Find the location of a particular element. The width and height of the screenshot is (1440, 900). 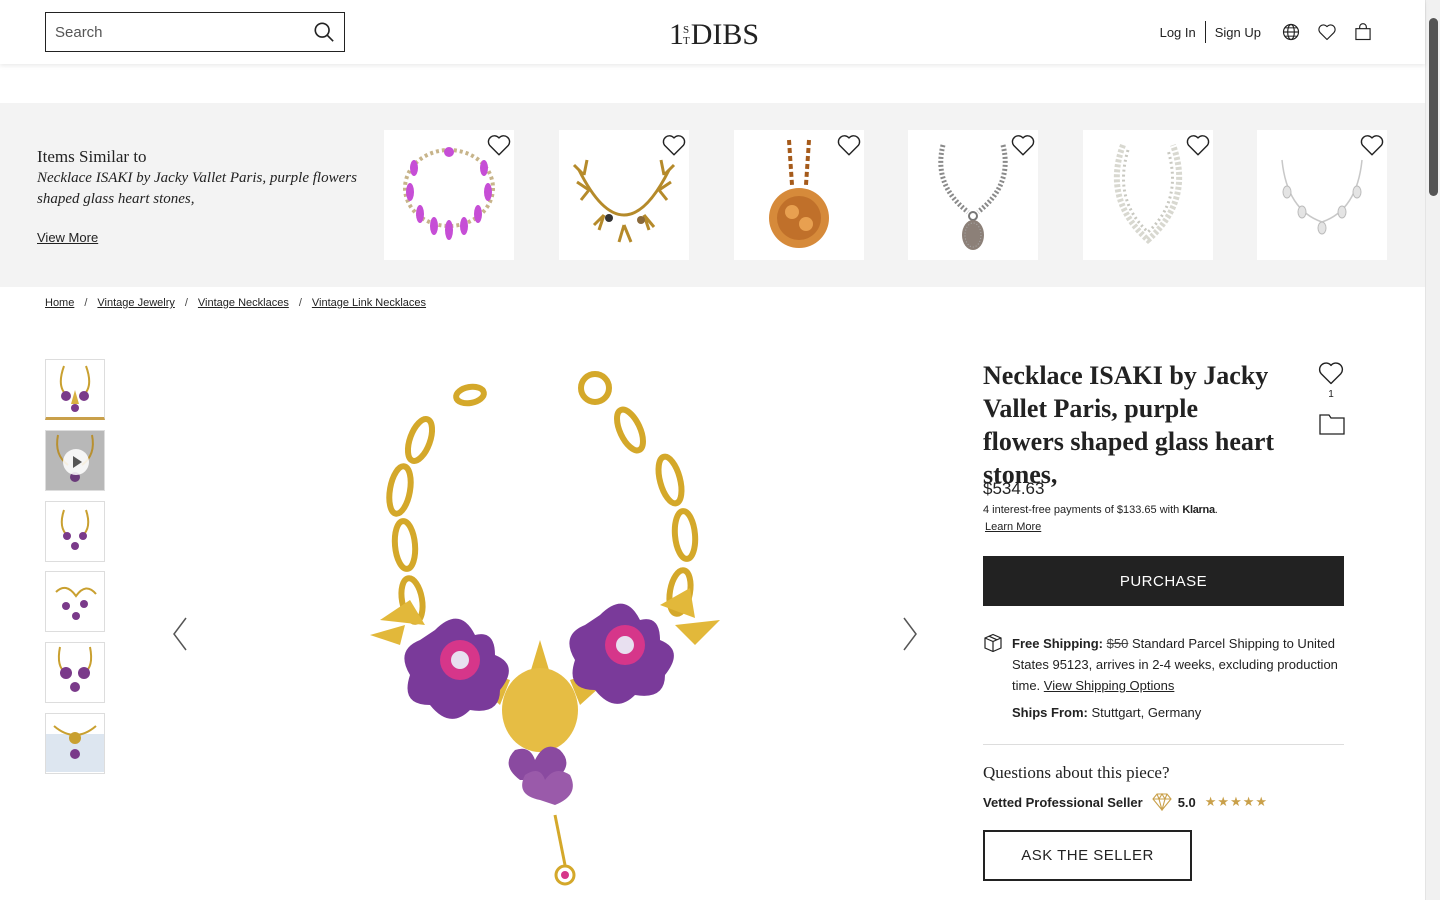

header-actions: Log In Sign Up is located at coordinates (1266, 32).